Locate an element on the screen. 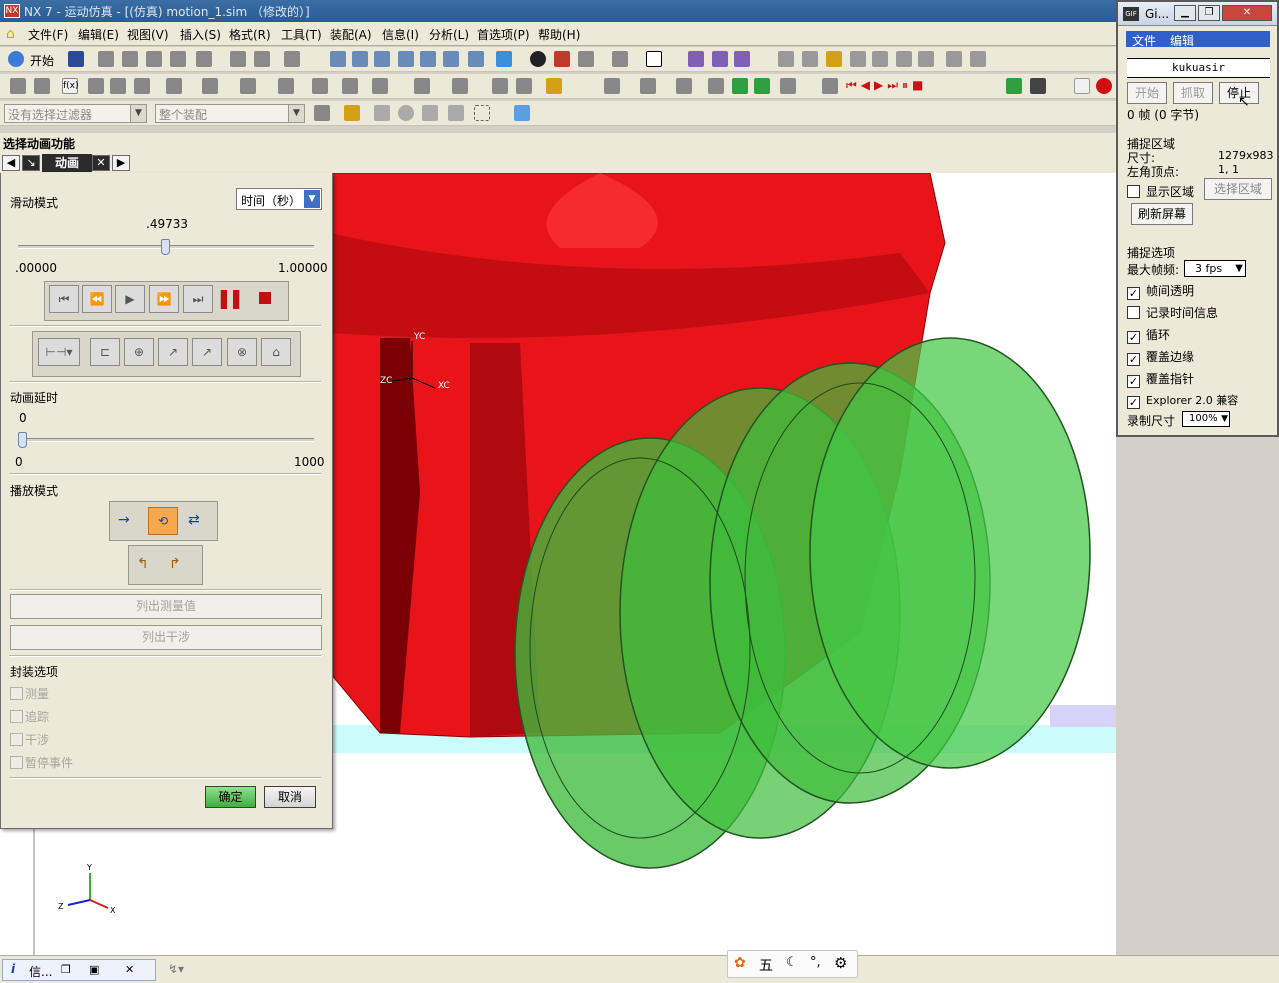 This screenshot has width=1279, height=983. force-icon is located at coordinates (248, 86).